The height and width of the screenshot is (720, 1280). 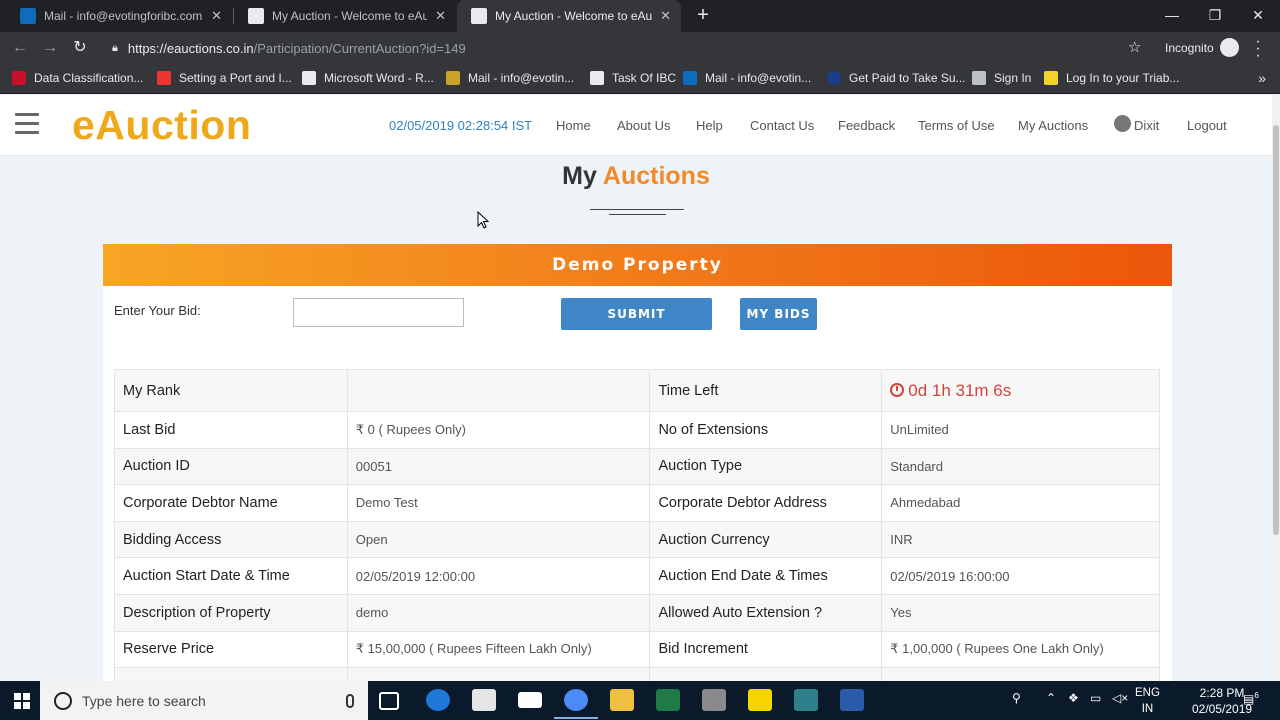 I want to click on hamburger-menu-icon, so click(x=27, y=123).